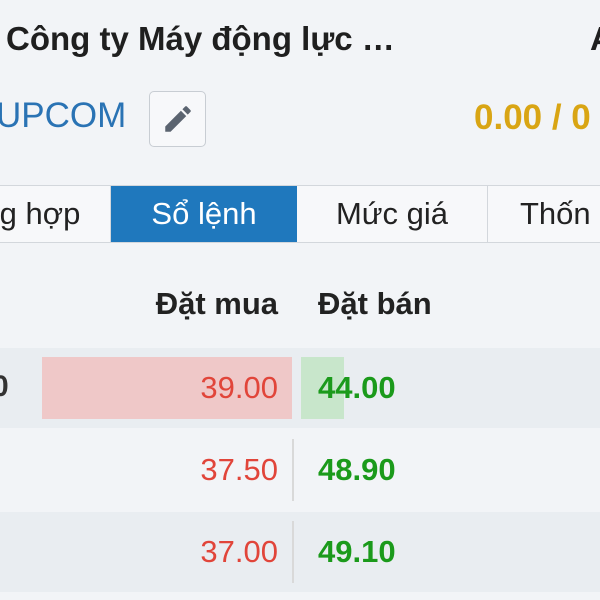 This screenshot has height=600, width=600. Describe the element at coordinates (357, 387) in the screenshot. I see `ask-price: 44.00` at that location.